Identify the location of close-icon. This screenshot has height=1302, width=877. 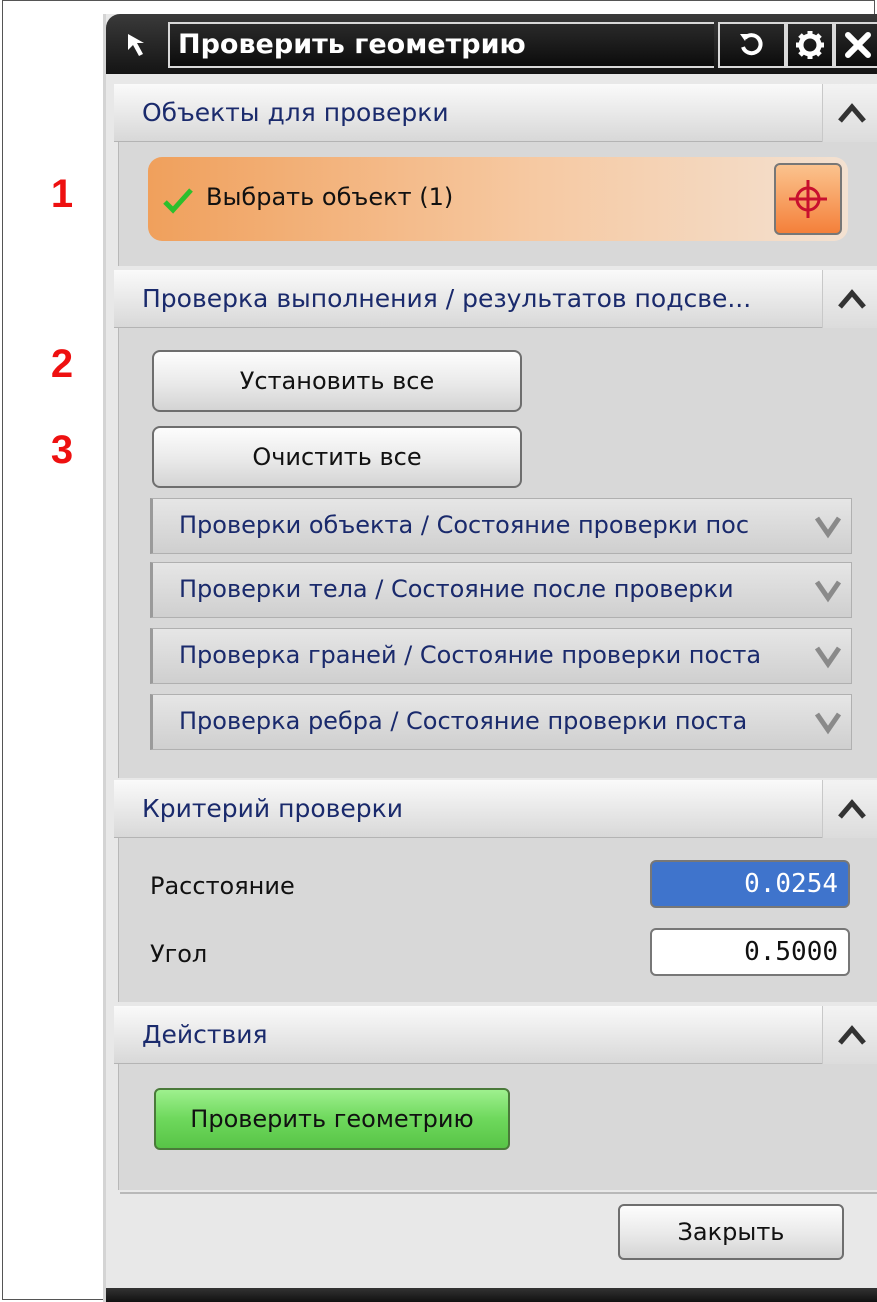
(855, 45).